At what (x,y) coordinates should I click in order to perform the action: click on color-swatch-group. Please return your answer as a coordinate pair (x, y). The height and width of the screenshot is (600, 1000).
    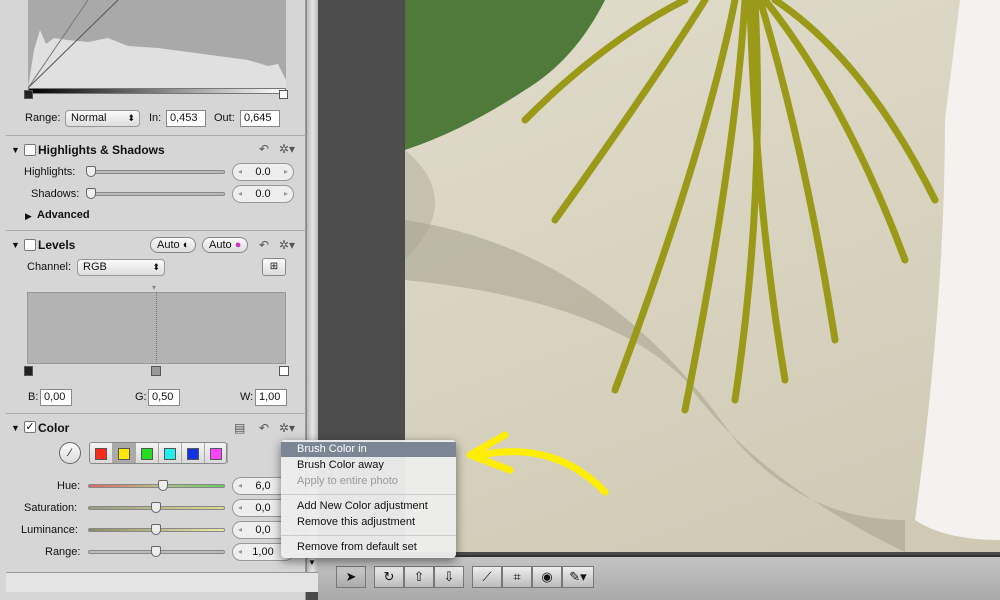
    Looking at the image, I should click on (158, 453).